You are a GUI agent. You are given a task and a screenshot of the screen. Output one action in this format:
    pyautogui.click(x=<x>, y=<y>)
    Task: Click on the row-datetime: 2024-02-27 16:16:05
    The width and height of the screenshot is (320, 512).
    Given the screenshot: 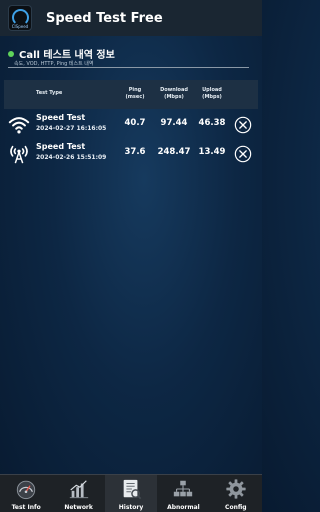 What is the action you would take?
    pyautogui.click(x=71, y=128)
    